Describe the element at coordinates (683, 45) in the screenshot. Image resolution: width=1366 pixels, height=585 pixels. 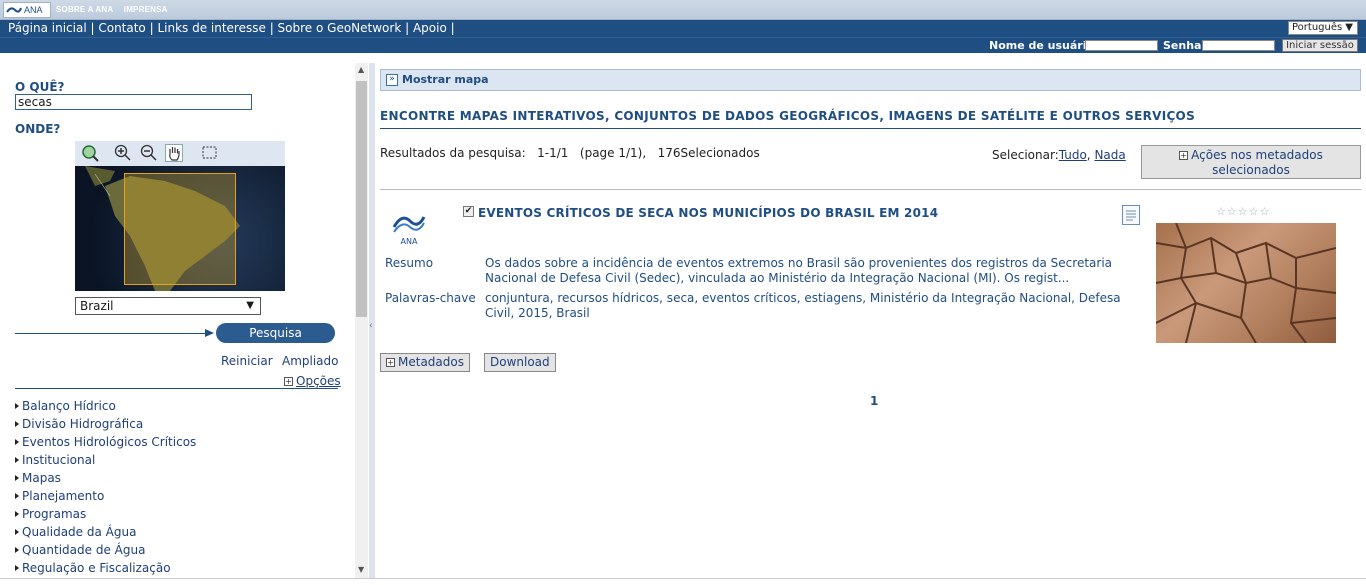
I see `login-bar: Nome de usuário Senha Iniciar sessão` at that location.